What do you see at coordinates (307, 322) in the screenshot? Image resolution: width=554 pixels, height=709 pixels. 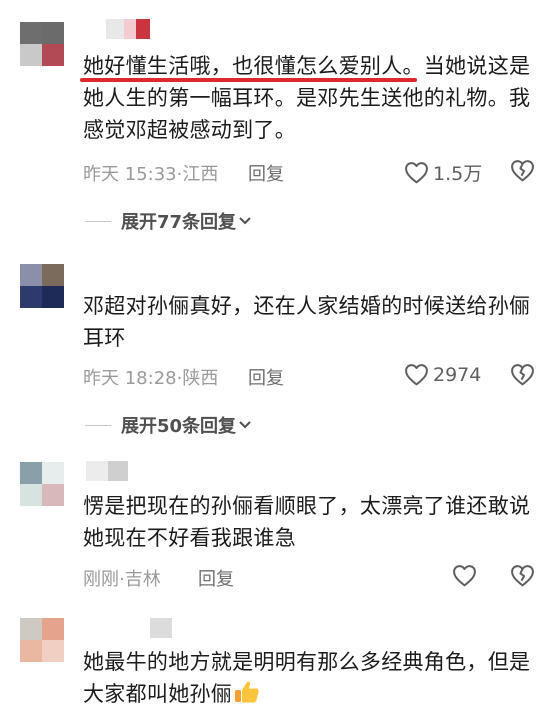 I see `comment-text: 邓超对孙俪真好，还在人家结婚的时候送给孙俪耳环` at bounding box center [307, 322].